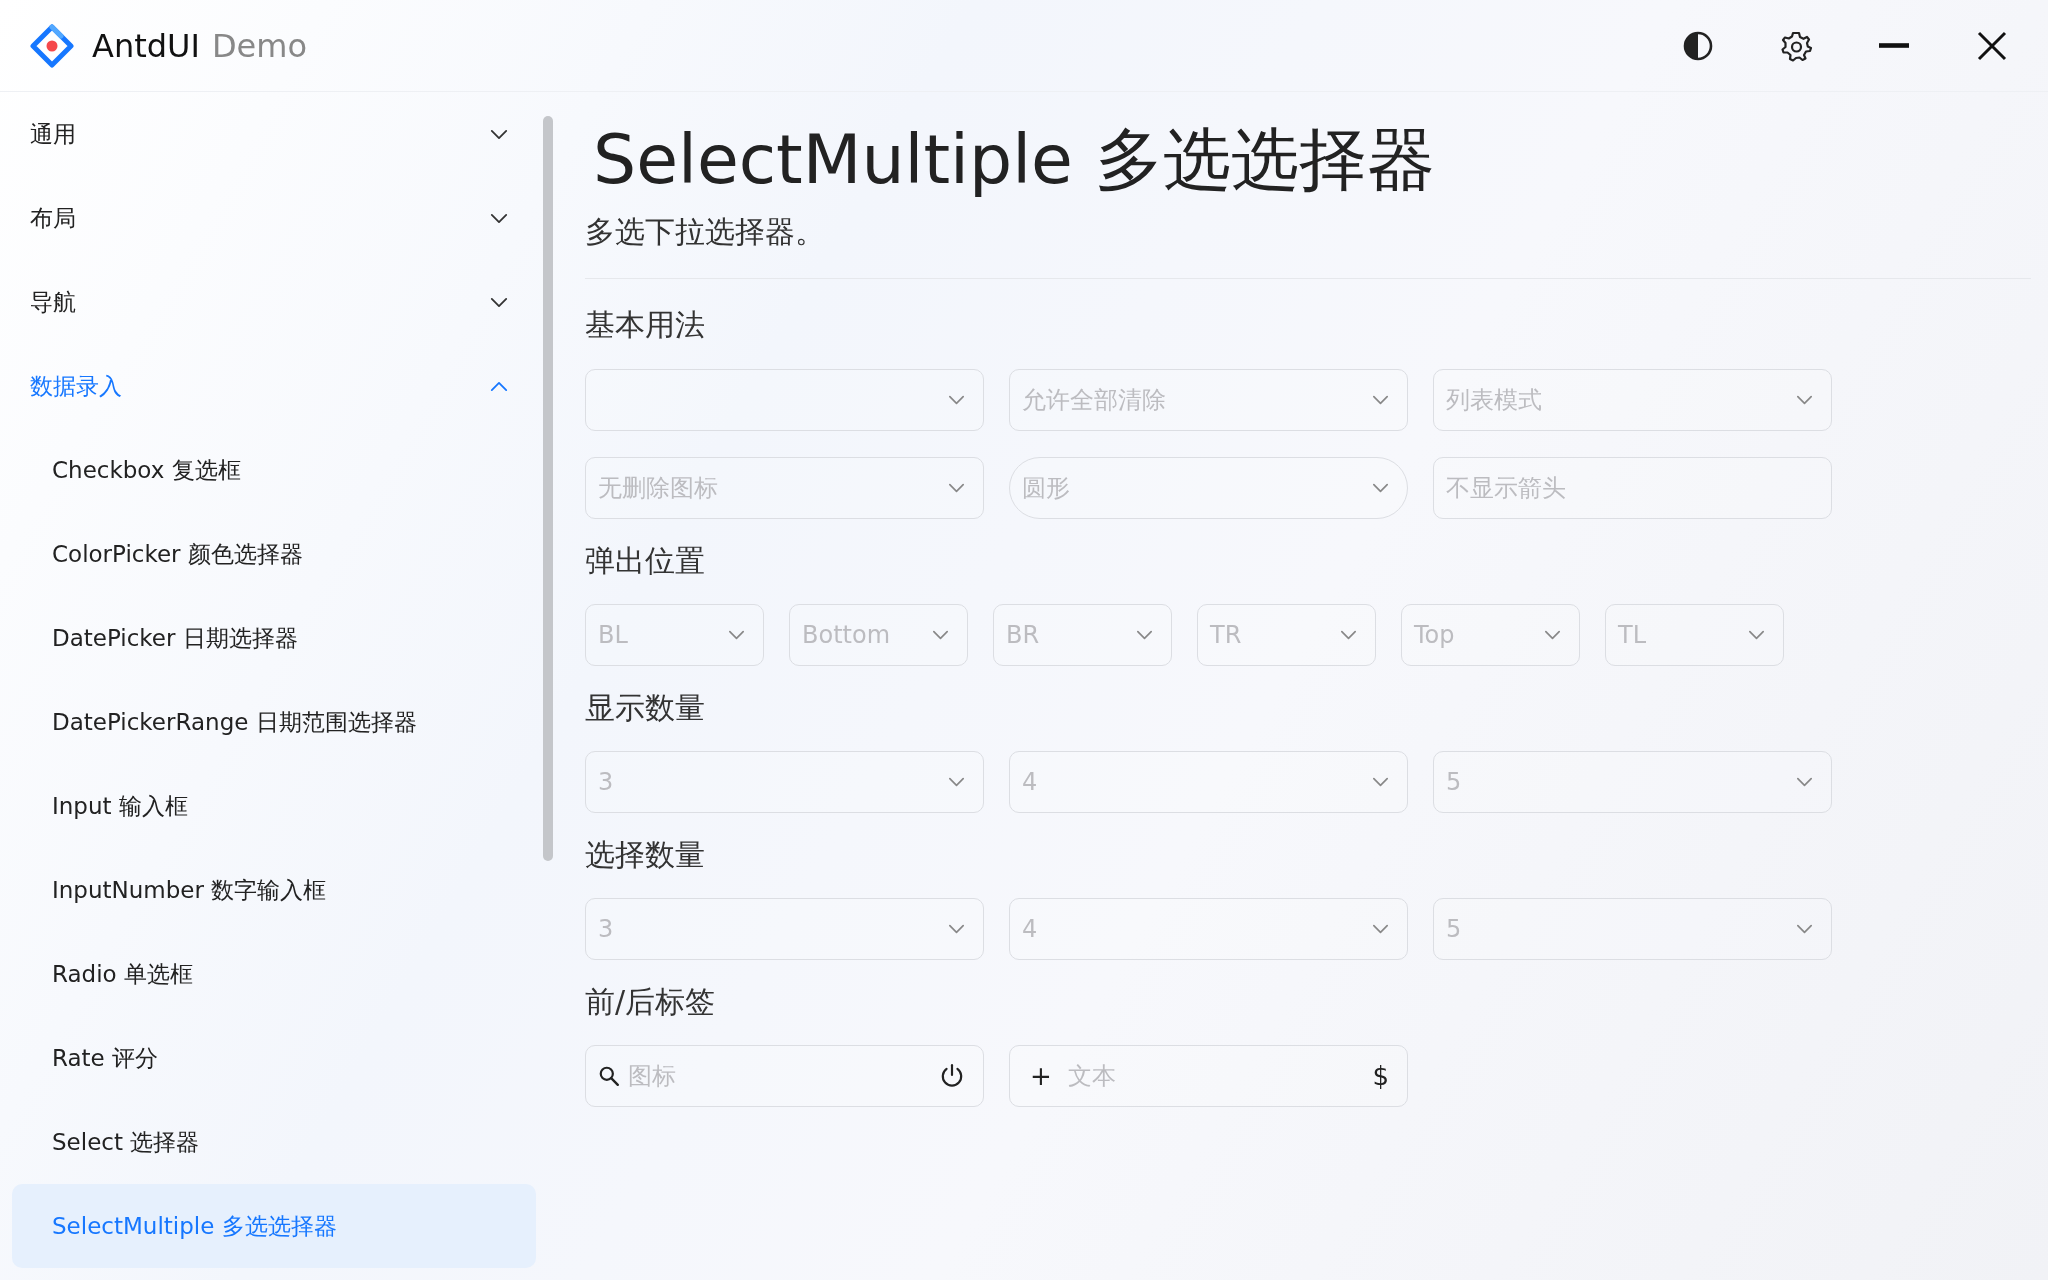 Image resolution: width=2048 pixels, height=1280 pixels. What do you see at coordinates (847, 635) in the screenshot?
I see `placeholder-text: Bottom` at bounding box center [847, 635].